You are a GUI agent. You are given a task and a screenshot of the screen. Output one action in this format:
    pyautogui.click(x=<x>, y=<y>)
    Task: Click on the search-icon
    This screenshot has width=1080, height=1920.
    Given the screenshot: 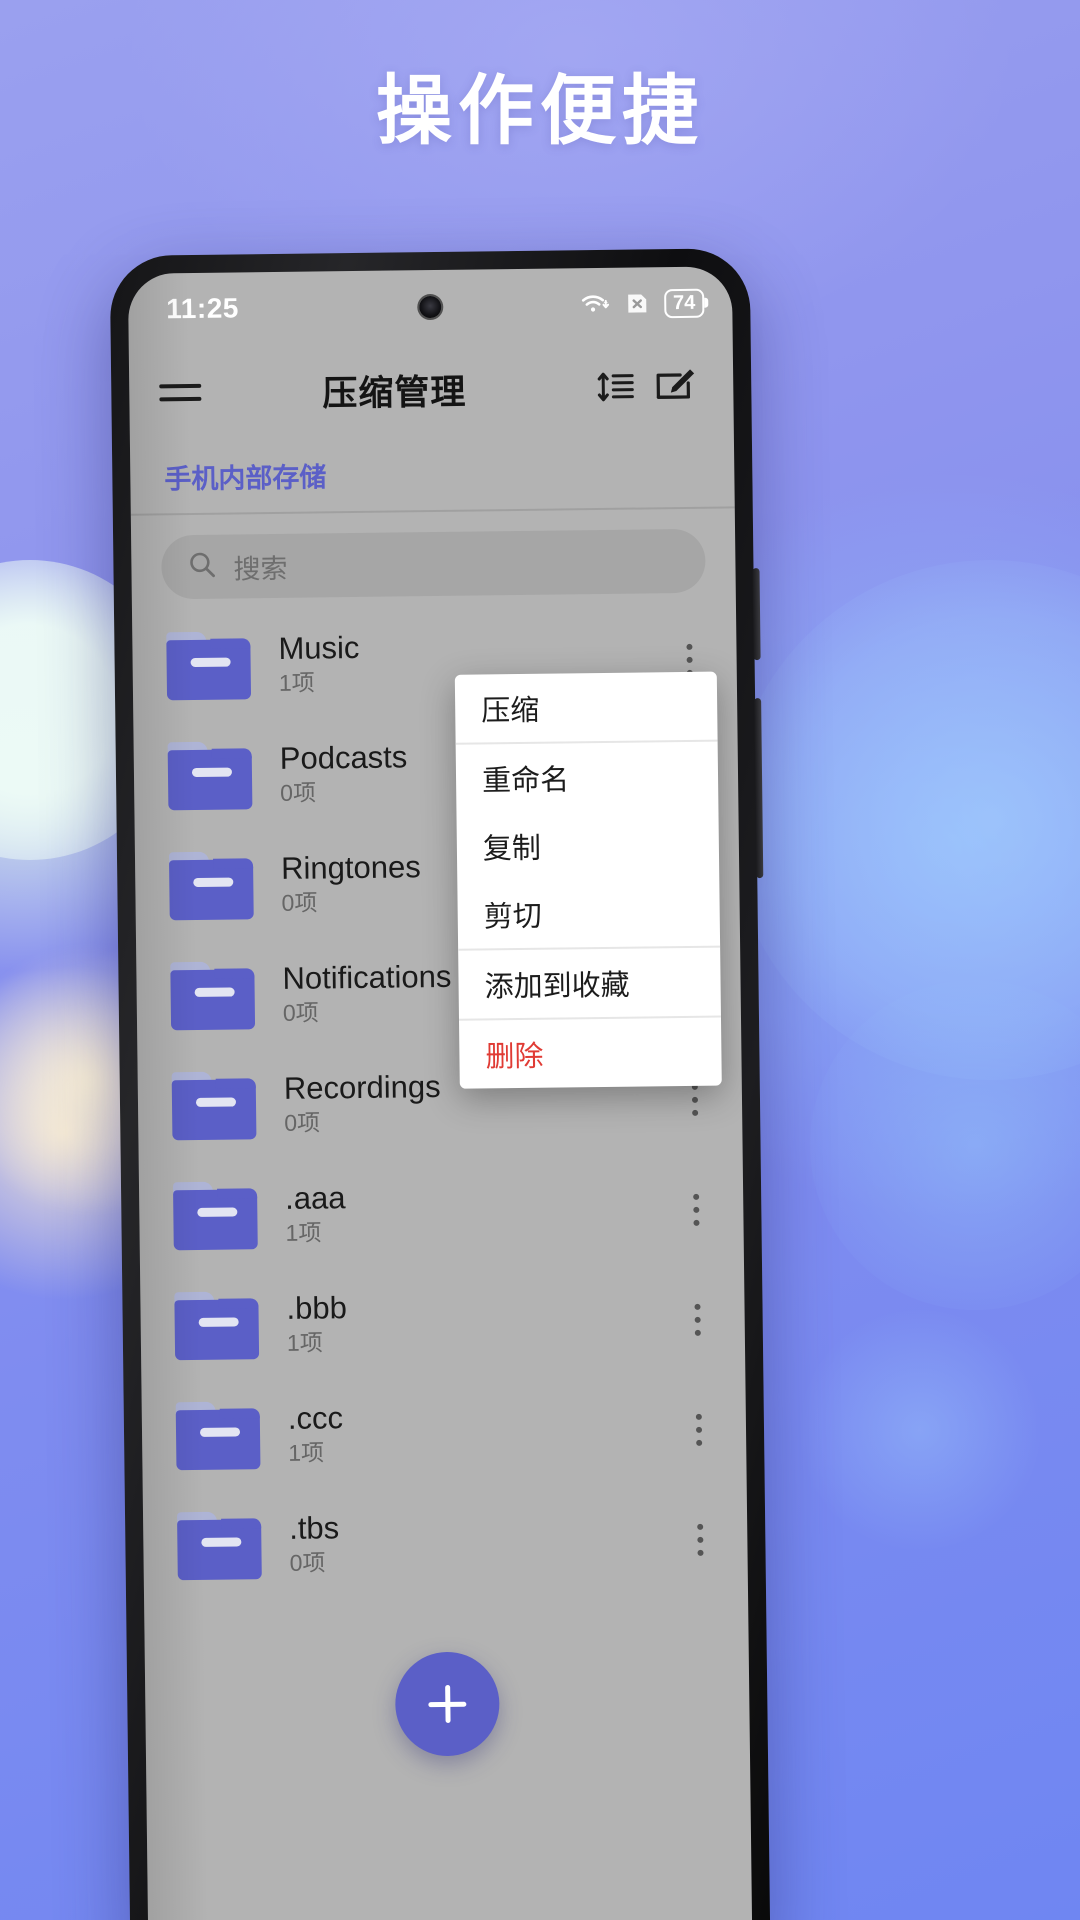 What is the action you would take?
    pyautogui.click(x=202, y=566)
    